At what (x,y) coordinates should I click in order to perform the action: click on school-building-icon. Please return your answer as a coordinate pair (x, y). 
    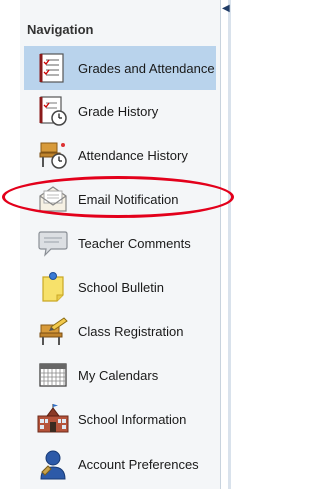
    Looking at the image, I should click on (53, 419).